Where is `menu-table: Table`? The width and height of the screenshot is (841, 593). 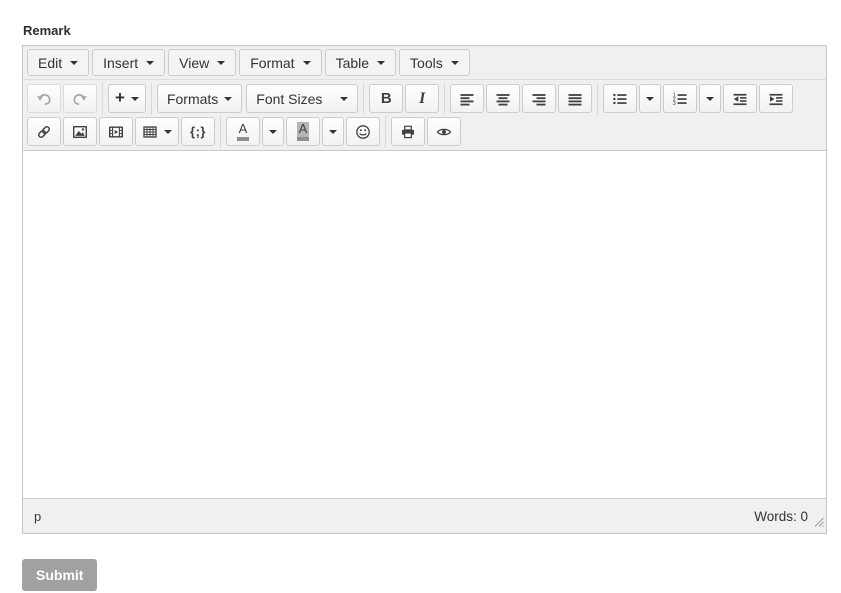 menu-table: Table is located at coordinates (360, 62).